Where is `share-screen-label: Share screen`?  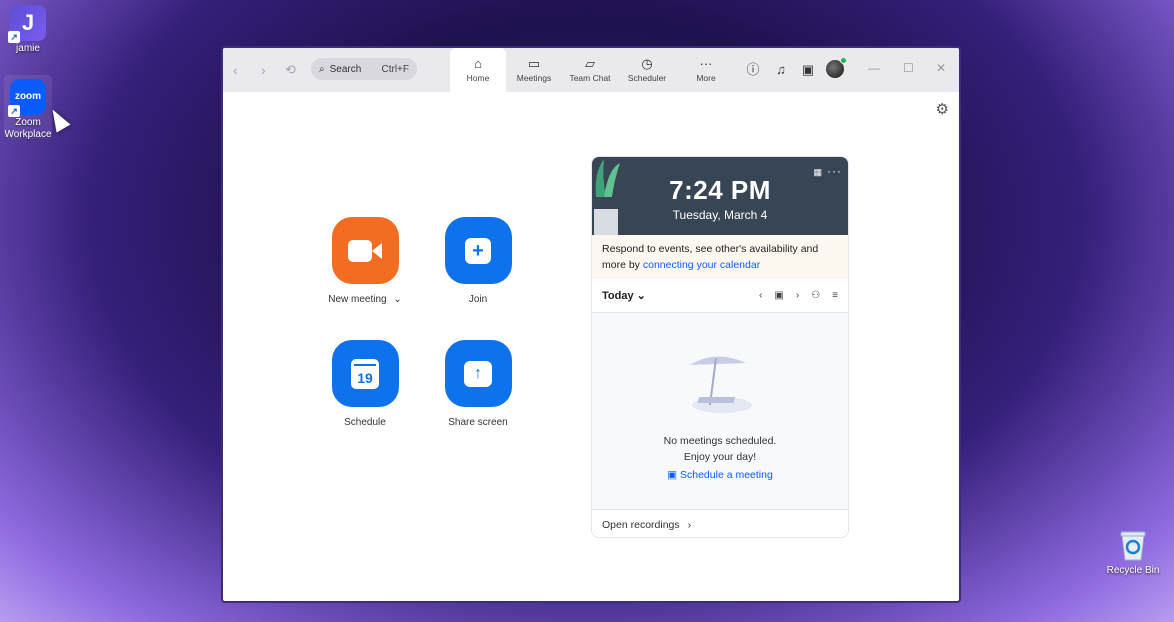 share-screen-label: Share screen is located at coordinates (478, 422).